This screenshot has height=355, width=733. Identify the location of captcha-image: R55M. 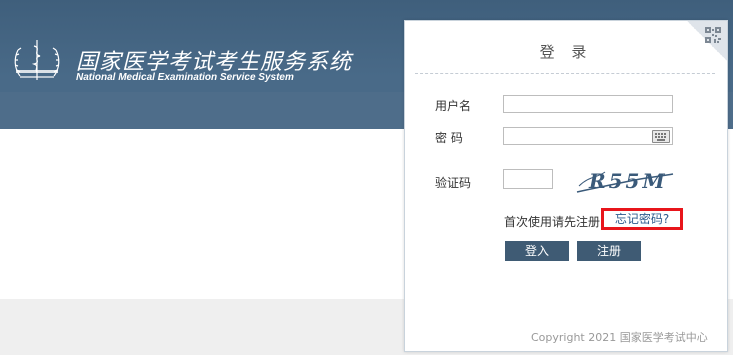
(625, 181).